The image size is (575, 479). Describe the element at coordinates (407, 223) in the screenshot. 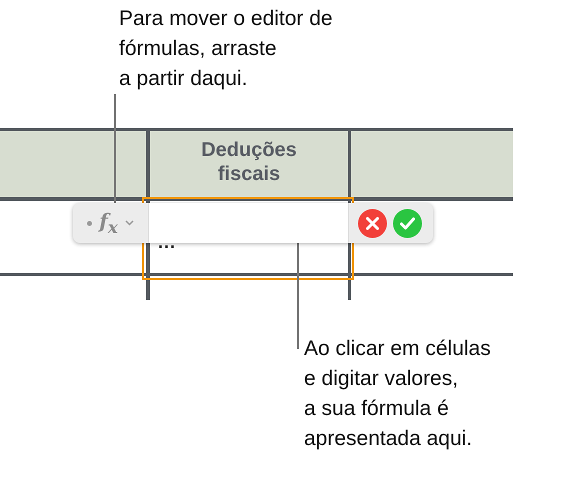

I see `accept-icon` at that location.